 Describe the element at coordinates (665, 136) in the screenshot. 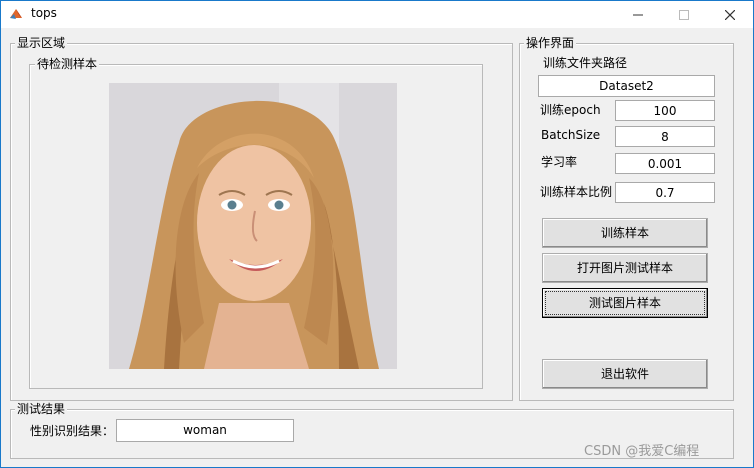

I see `batchsize-field: 8` at that location.